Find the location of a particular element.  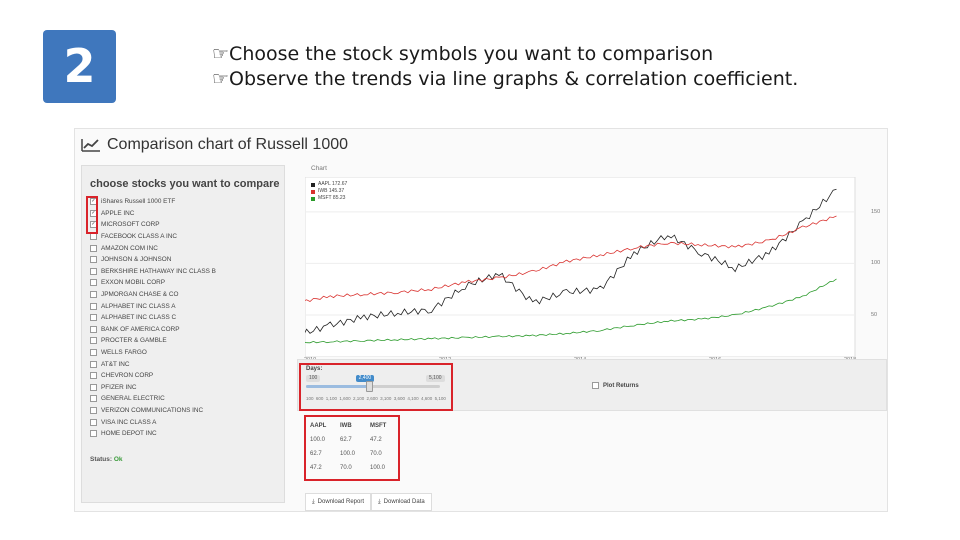

download-data-button: ⤓ Download Data is located at coordinates (401, 502).